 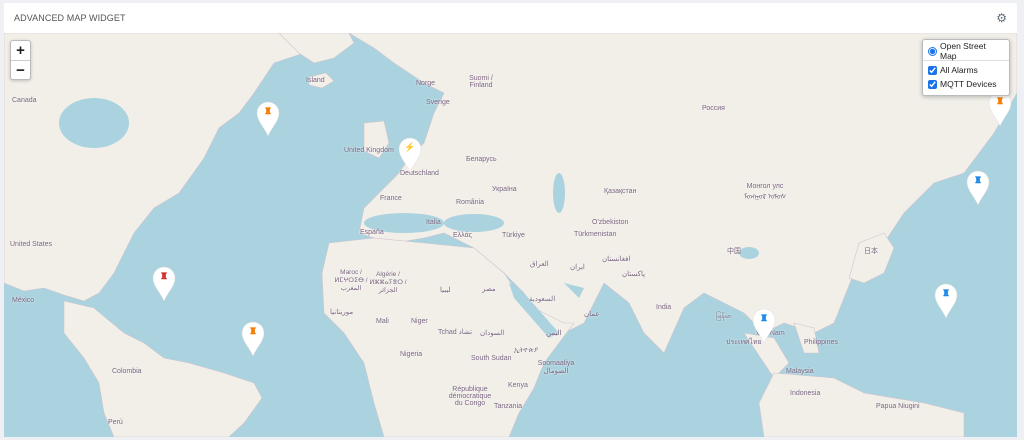 What do you see at coordinates (595, 234) in the screenshot?
I see `map-label: Türkmenistan` at bounding box center [595, 234].